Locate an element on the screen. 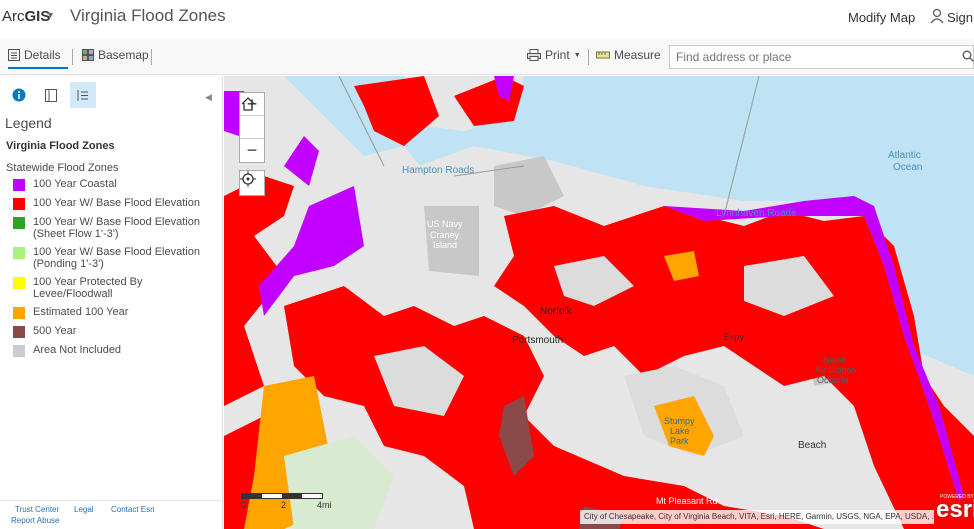 Image resolution: width=974 pixels, height=529 pixels. map-label-mt-pleasant: Mt Pleasant Rd is located at coordinates (687, 501).